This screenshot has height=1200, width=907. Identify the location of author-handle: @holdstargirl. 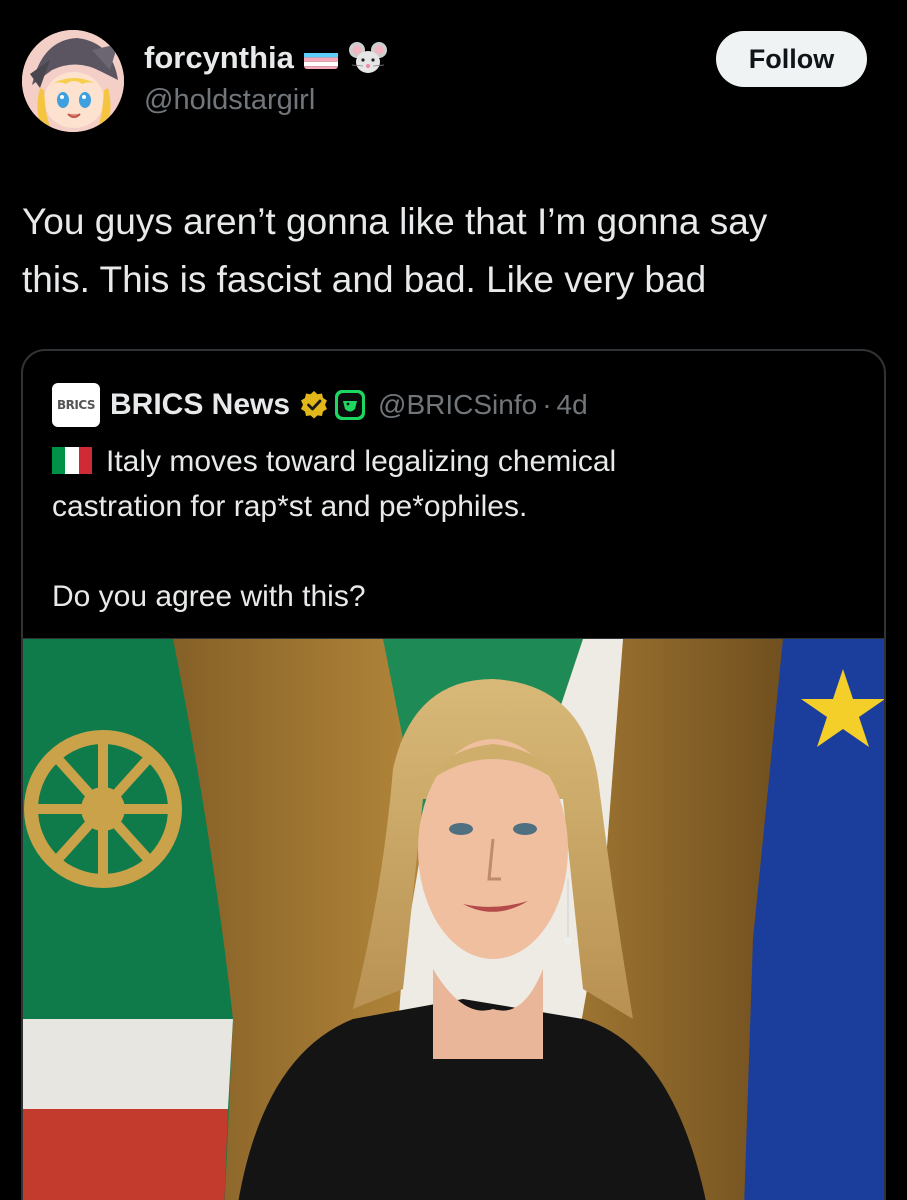
(229, 100).